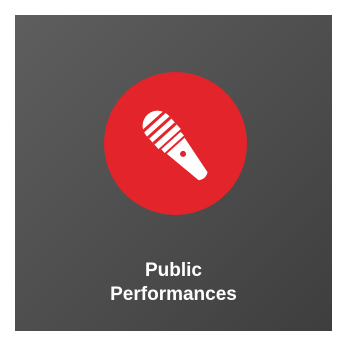 The width and height of the screenshot is (347, 346). Describe the element at coordinates (173, 270) in the screenshot. I see `tile-title-line-1: Public` at that location.